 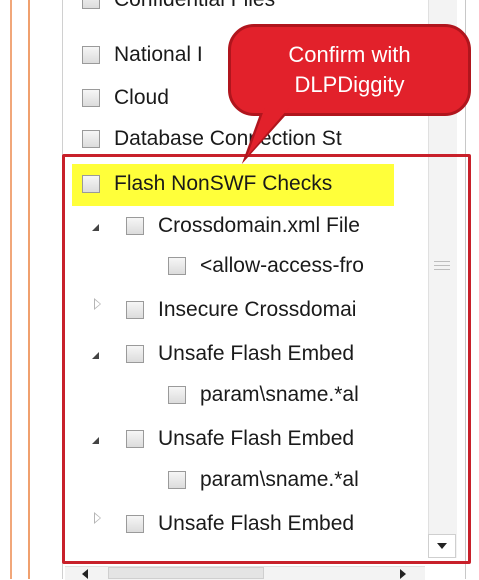 I want to click on tree-item: Confidential Files, so click(x=252, y=11).